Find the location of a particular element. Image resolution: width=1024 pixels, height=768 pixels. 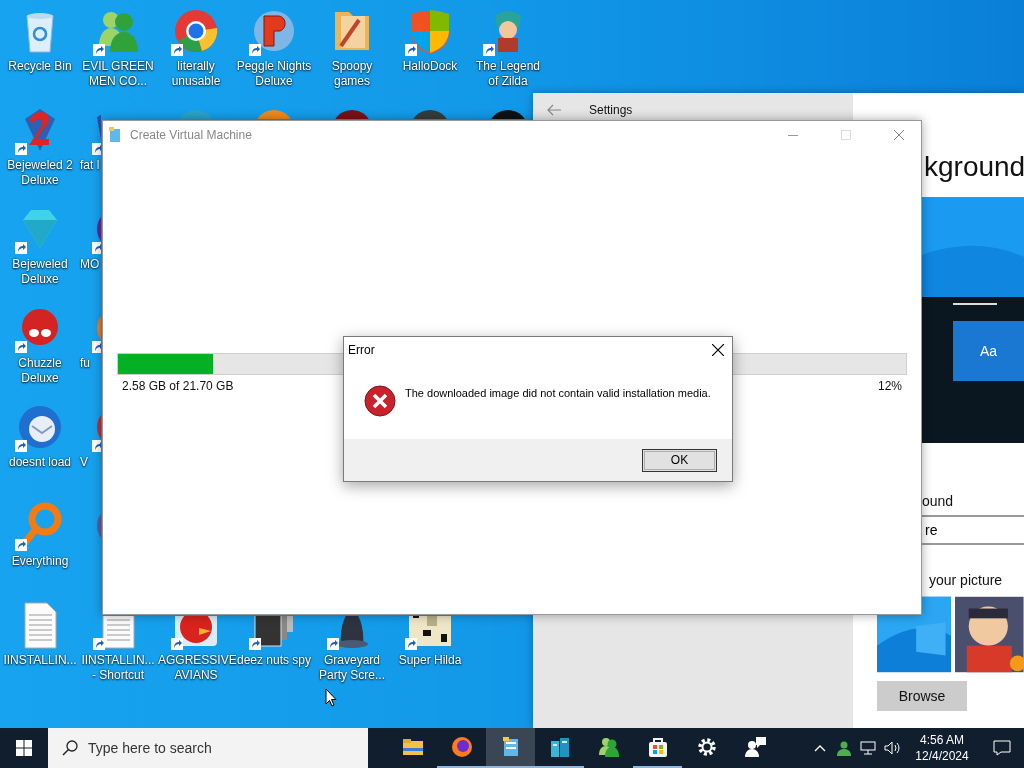

setting-label: ound is located at coordinates (938, 501).